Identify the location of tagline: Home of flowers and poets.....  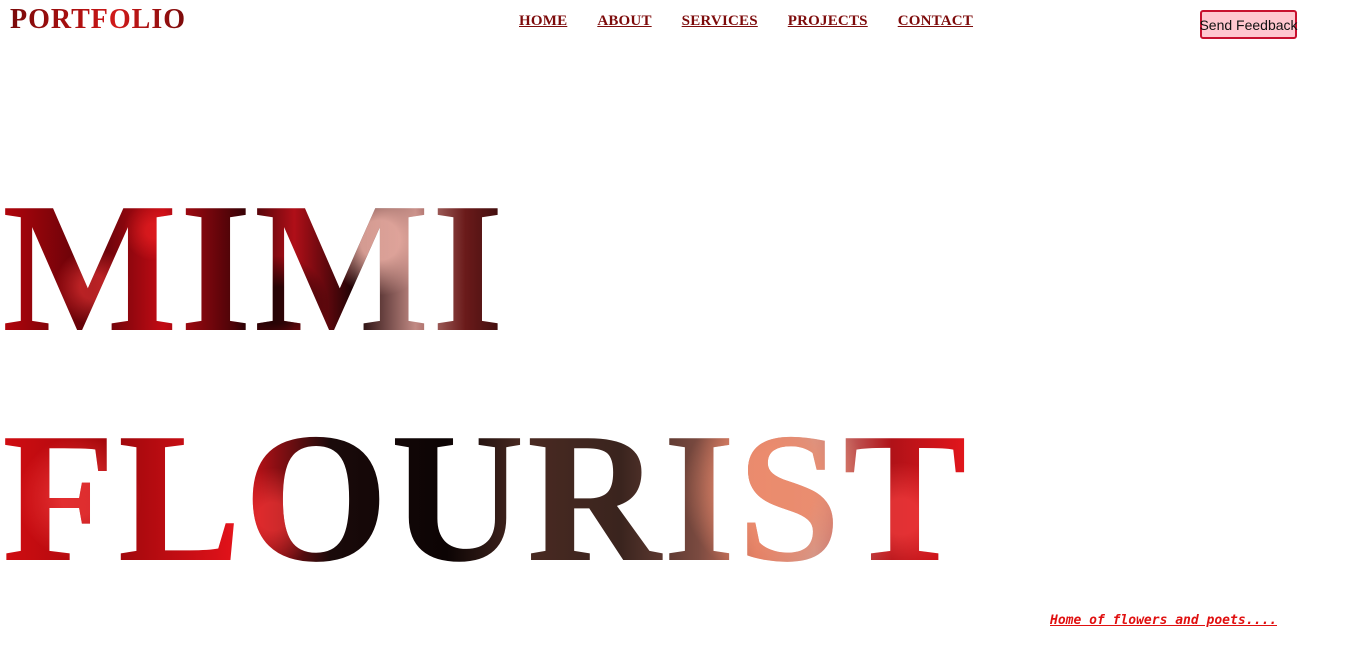
(1163, 620).